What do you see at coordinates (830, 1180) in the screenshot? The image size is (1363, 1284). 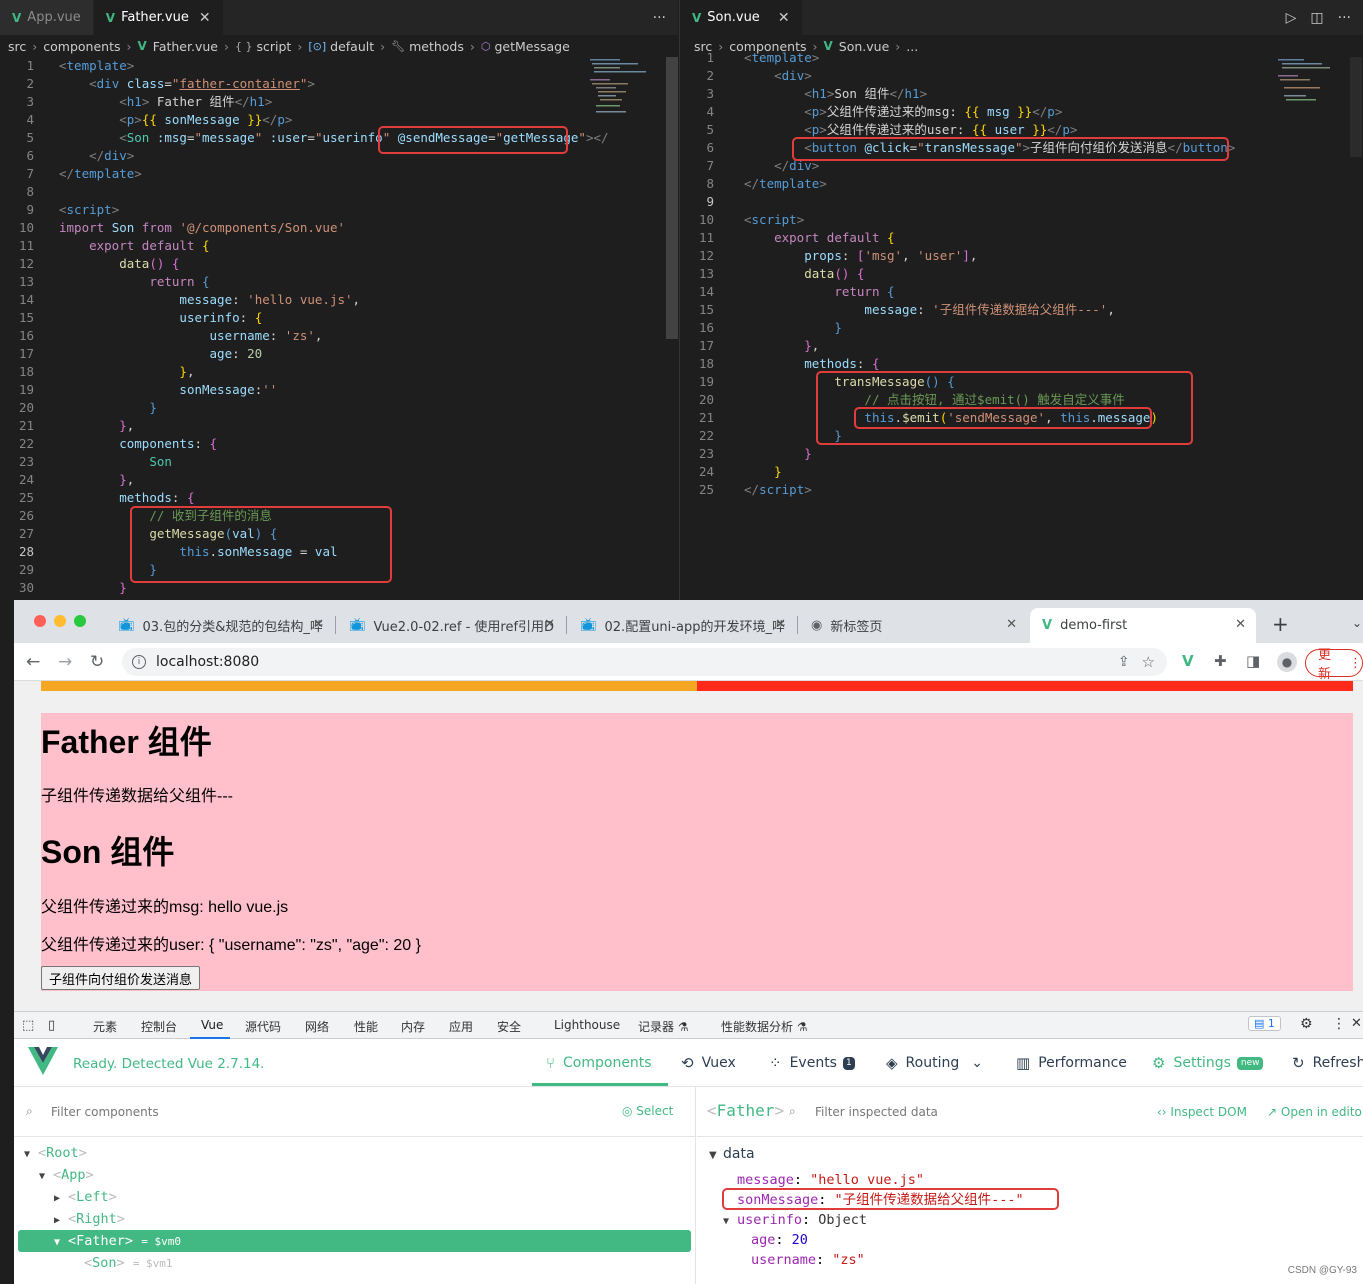 I see `data-row-message: message: "hello vue.js"` at bounding box center [830, 1180].